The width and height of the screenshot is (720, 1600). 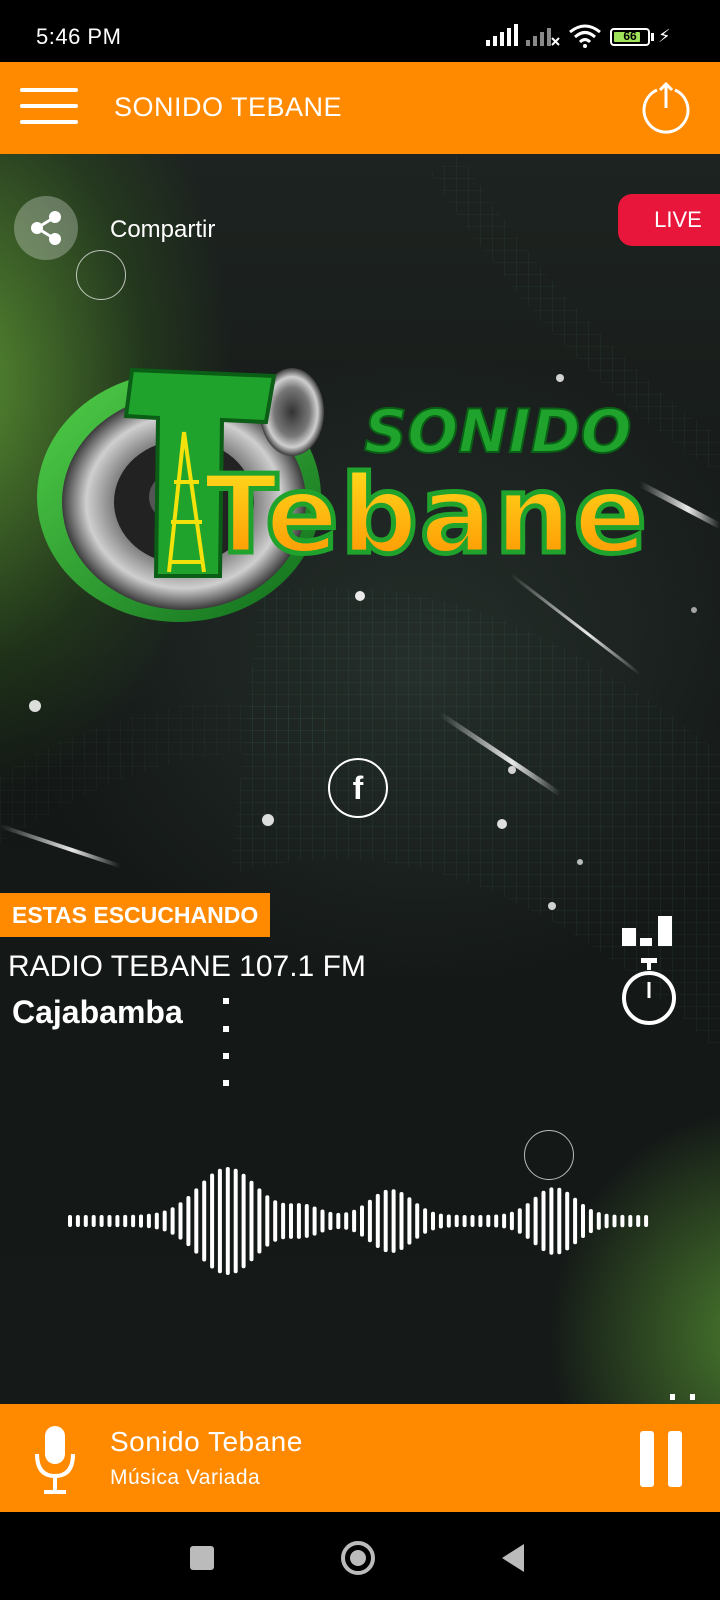 I want to click on corner-dots, so click(x=682, y=1397).